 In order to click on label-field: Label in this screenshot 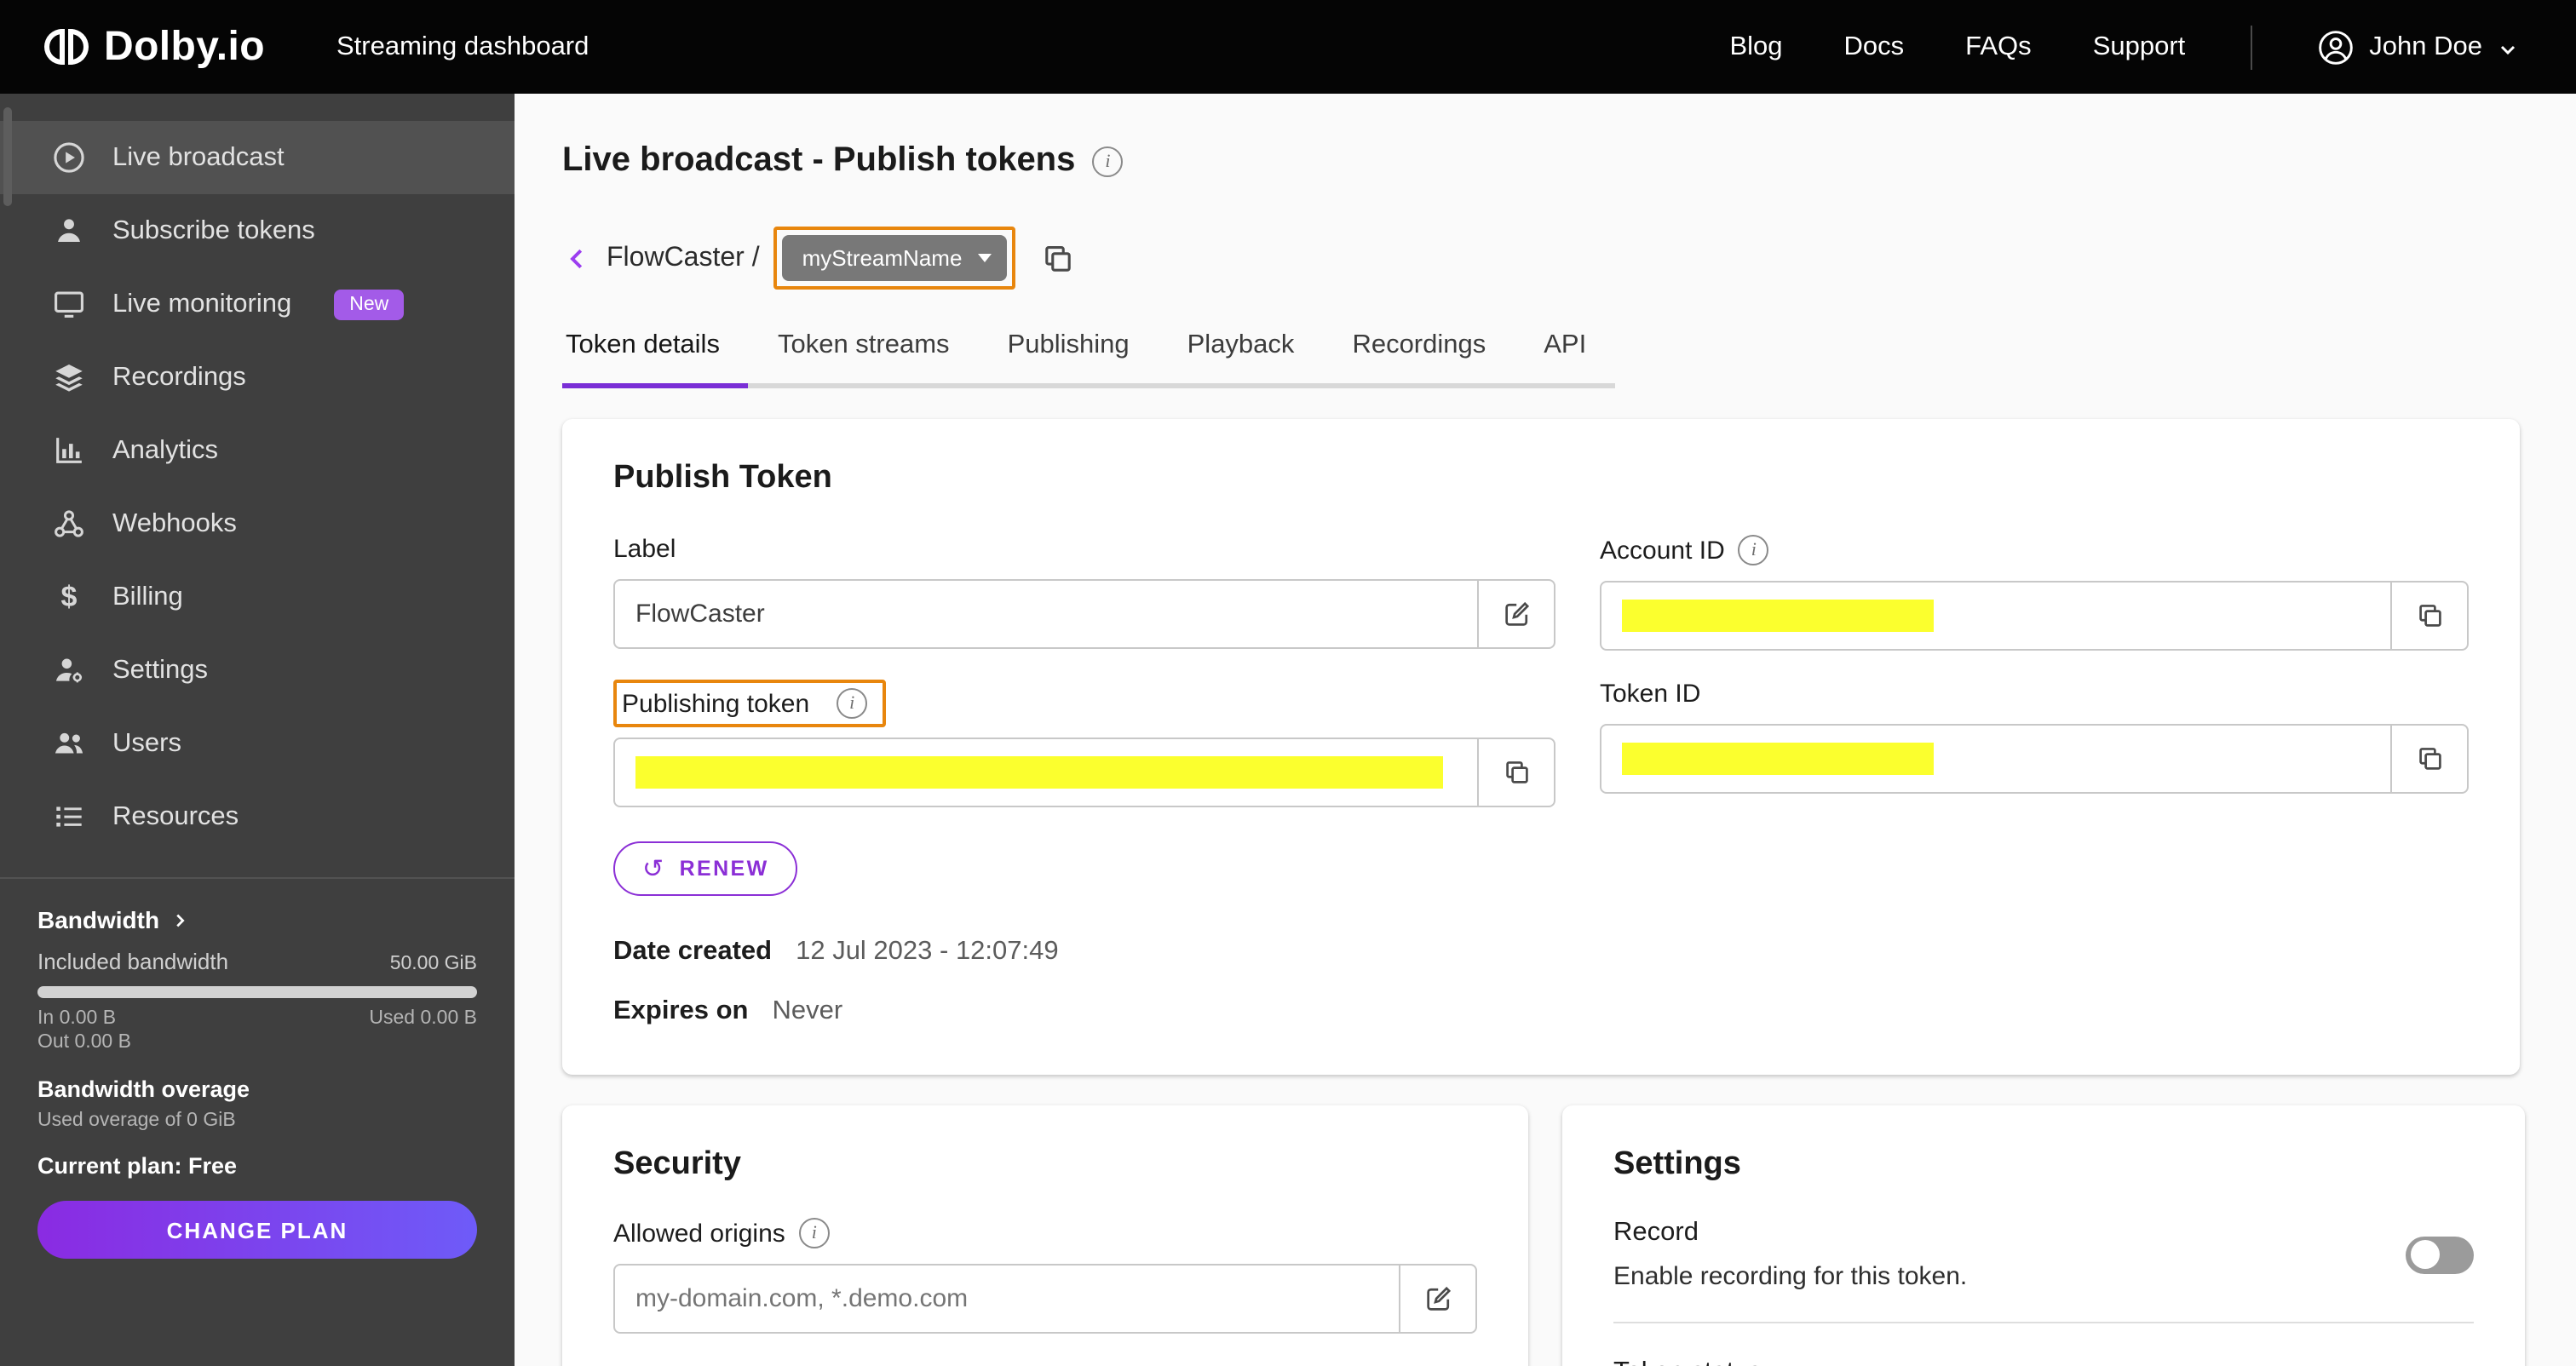, I will do `click(1084, 593)`.